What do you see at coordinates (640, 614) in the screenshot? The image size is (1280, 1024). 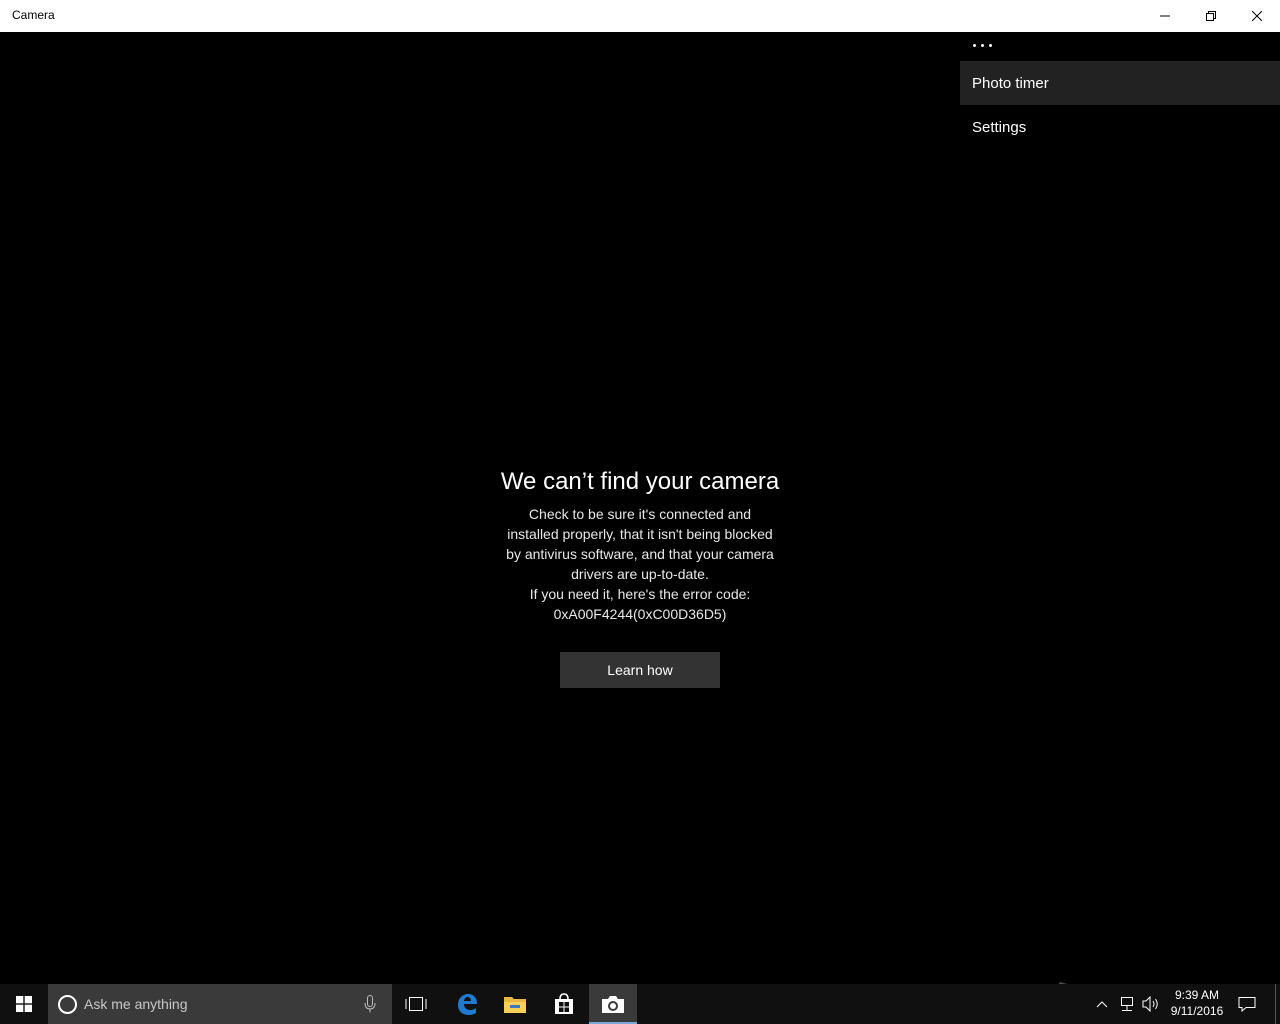 I see `error-code: 0xA00F4244(0xC00D36D5)` at bounding box center [640, 614].